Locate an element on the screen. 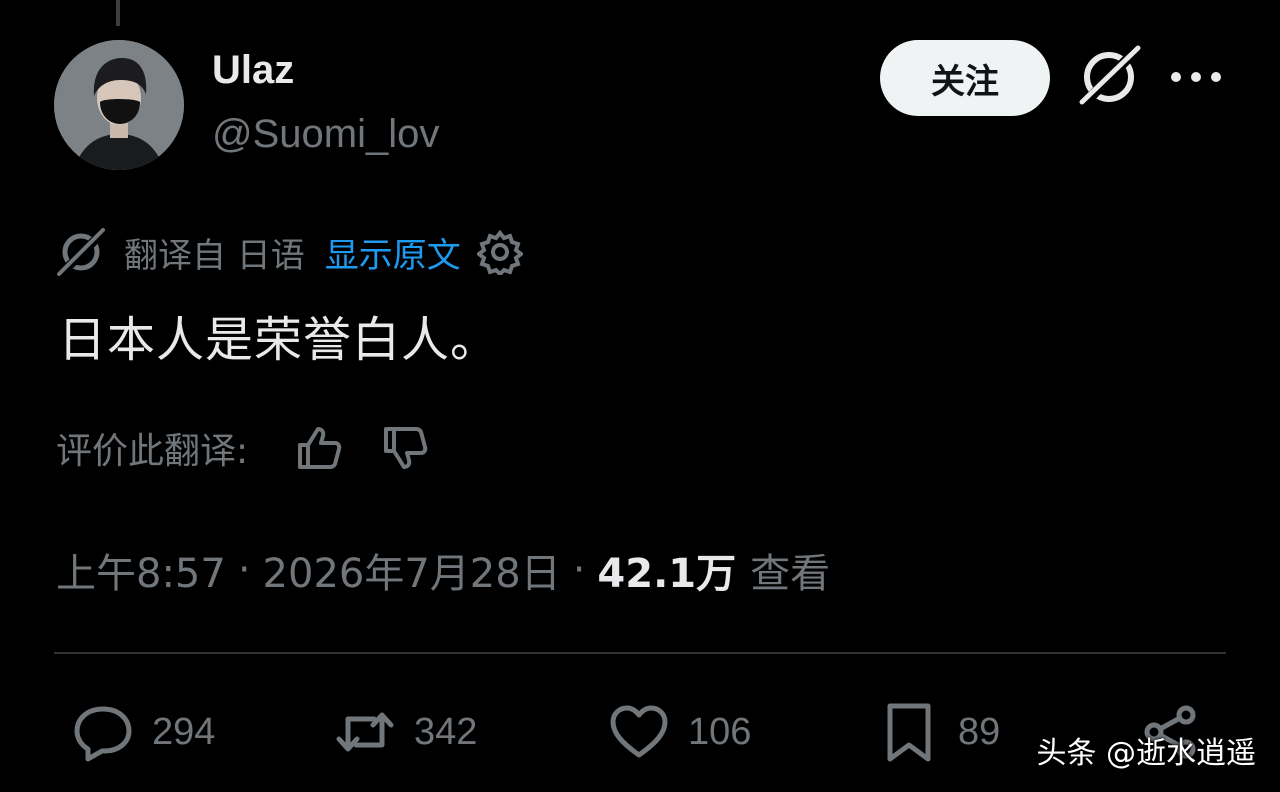 This screenshot has height=792, width=1280. rate-translation-label: 评价此翻译: is located at coordinates (152, 451).